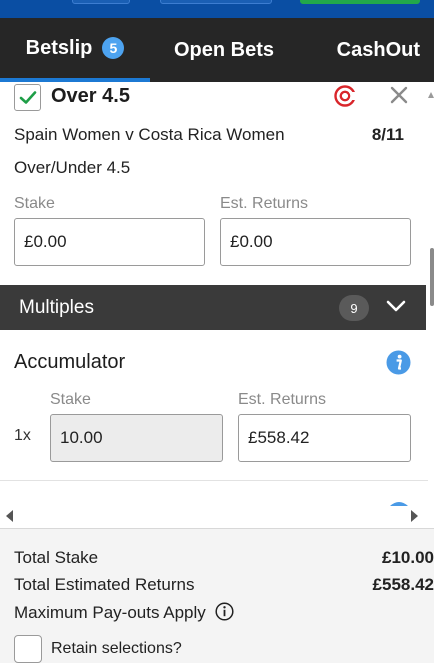  I want to click on est-returns-field: £0.00, so click(315, 242).